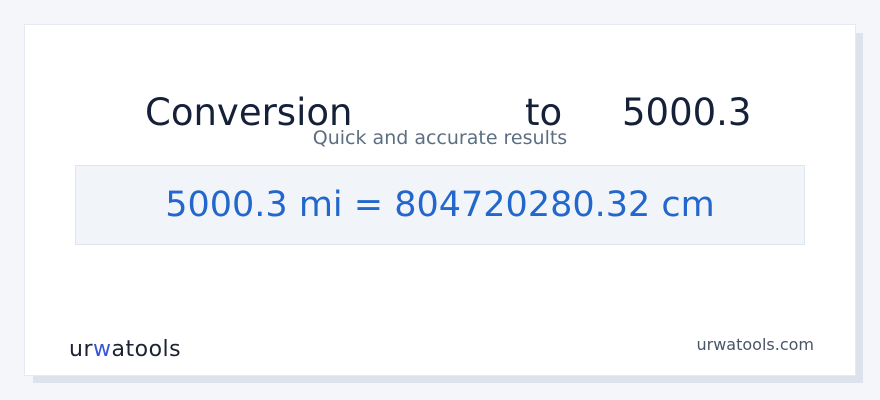  Describe the element at coordinates (440, 138) in the screenshot. I see `subtitle: Quick and accurate results` at that location.